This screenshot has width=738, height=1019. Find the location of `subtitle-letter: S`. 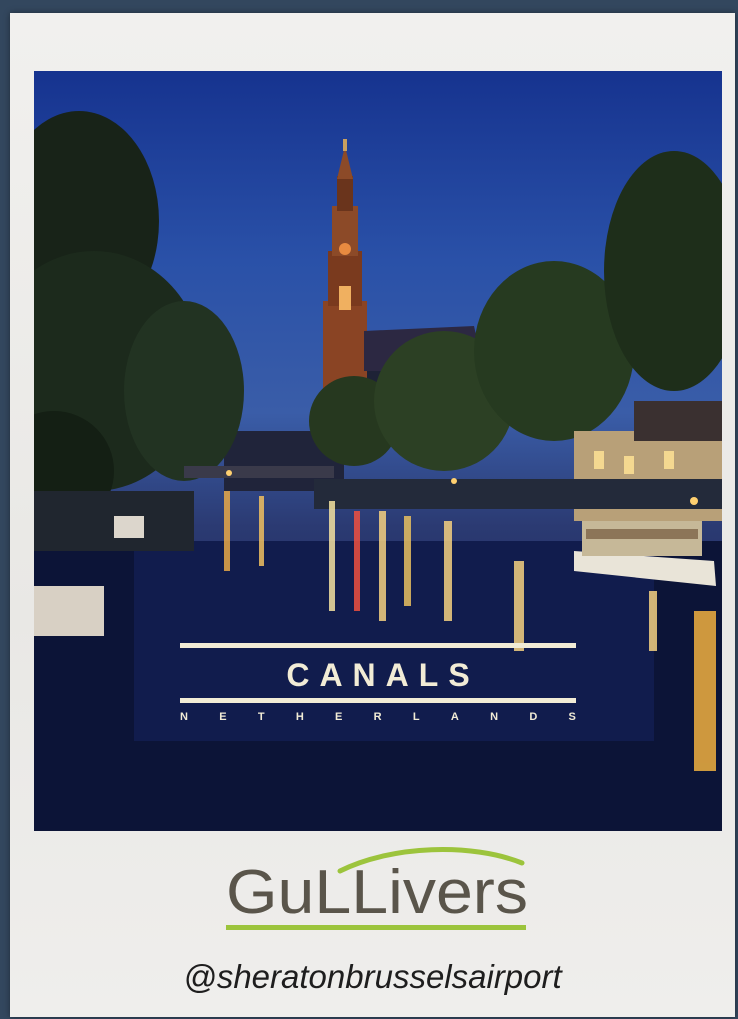

subtitle-letter: S is located at coordinates (572, 717).